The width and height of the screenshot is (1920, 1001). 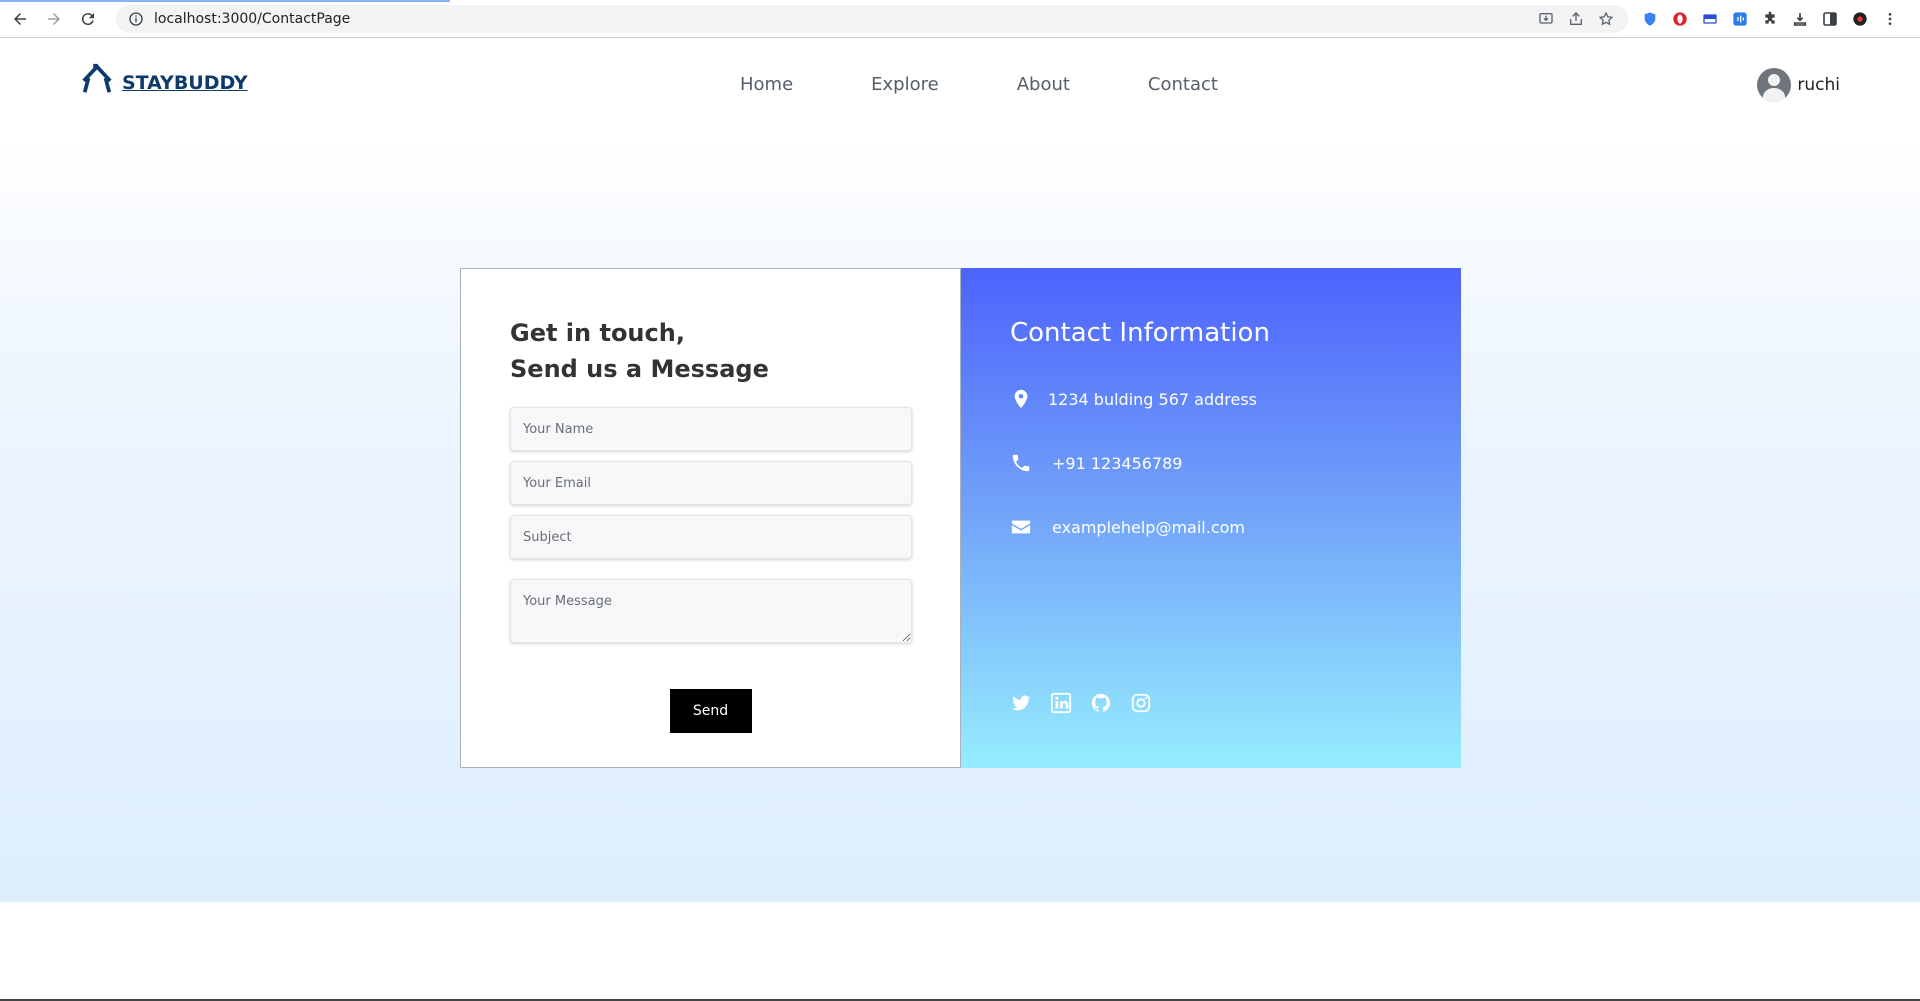 What do you see at coordinates (960, 951) in the screenshot?
I see `page-footer-area` at bounding box center [960, 951].